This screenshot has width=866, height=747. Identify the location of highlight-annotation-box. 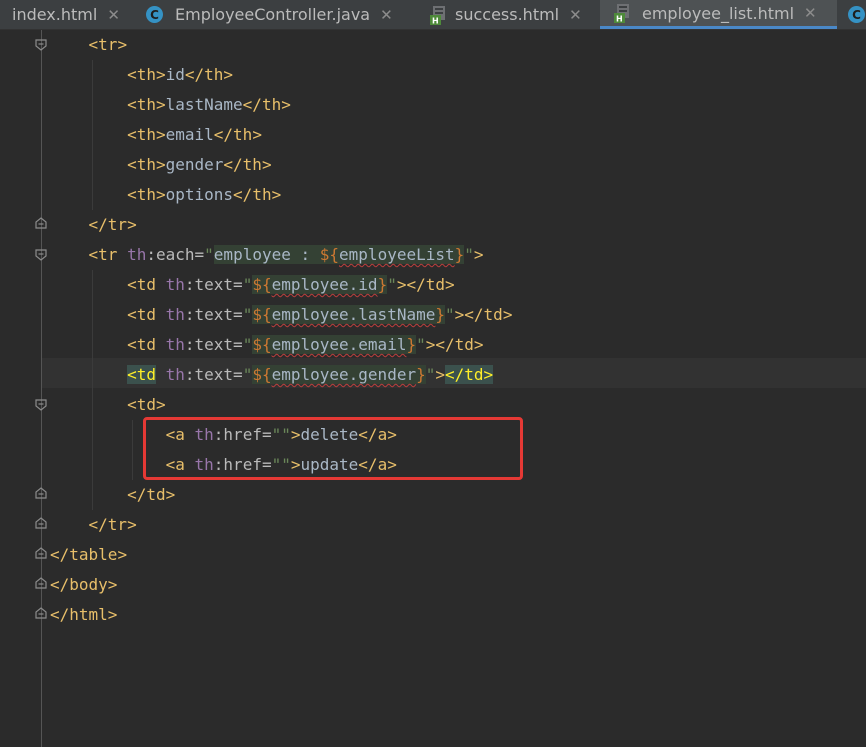
(333, 448).